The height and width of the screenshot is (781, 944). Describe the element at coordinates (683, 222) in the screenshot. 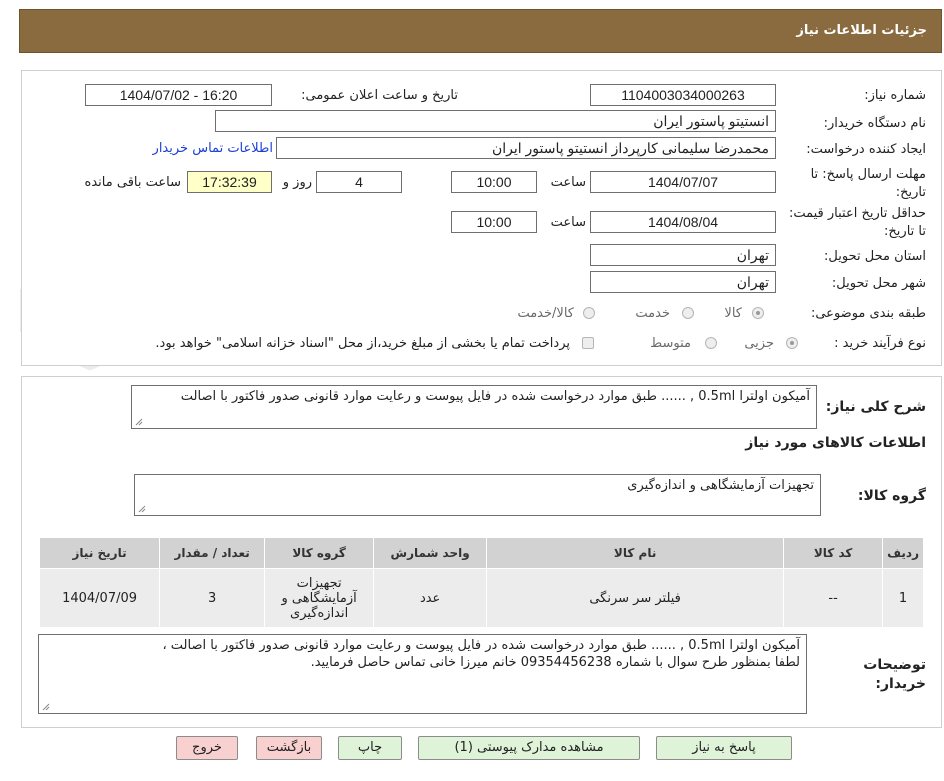

I see `validity-date-field: 1404/08/04` at that location.